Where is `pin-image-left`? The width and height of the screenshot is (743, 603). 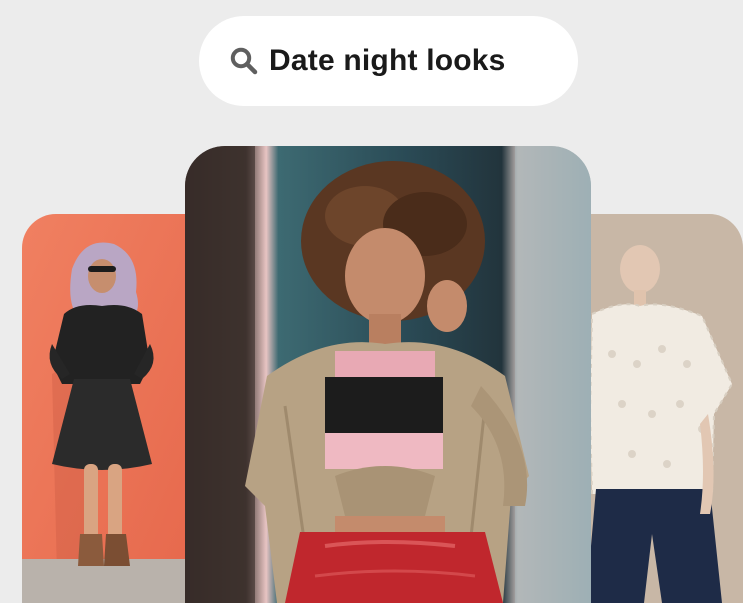
pin-image-left is located at coordinates (107, 408).